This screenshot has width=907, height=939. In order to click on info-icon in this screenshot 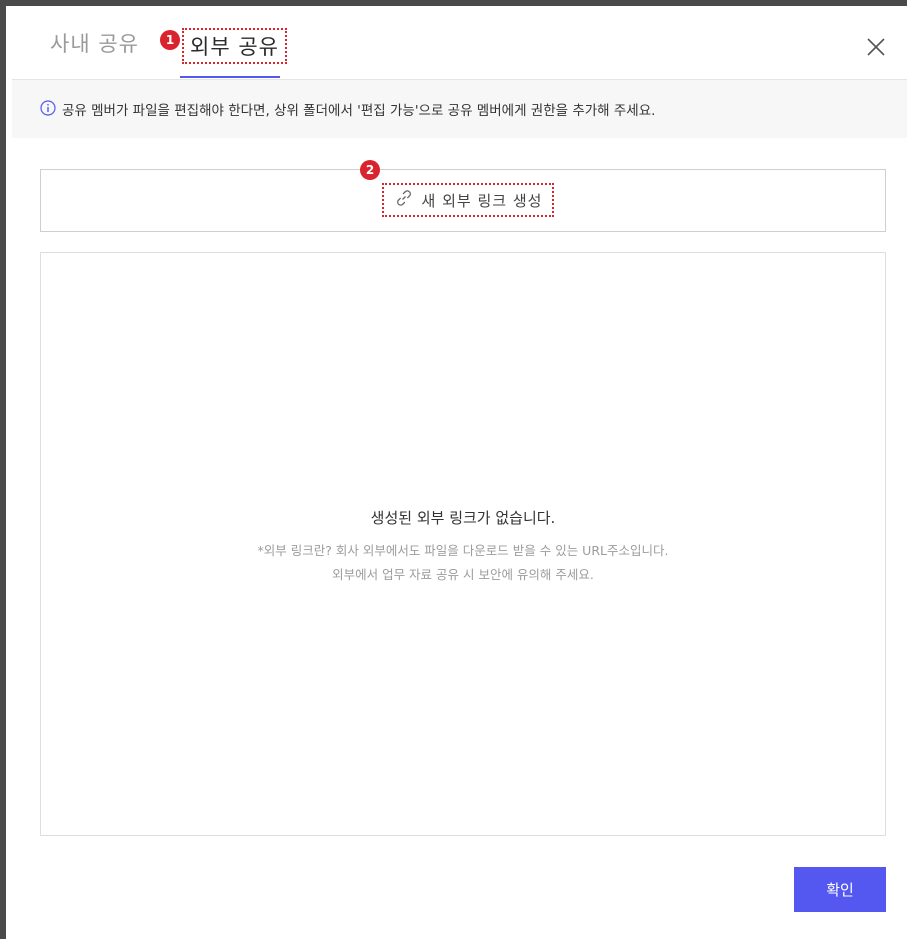, I will do `click(48, 108)`.